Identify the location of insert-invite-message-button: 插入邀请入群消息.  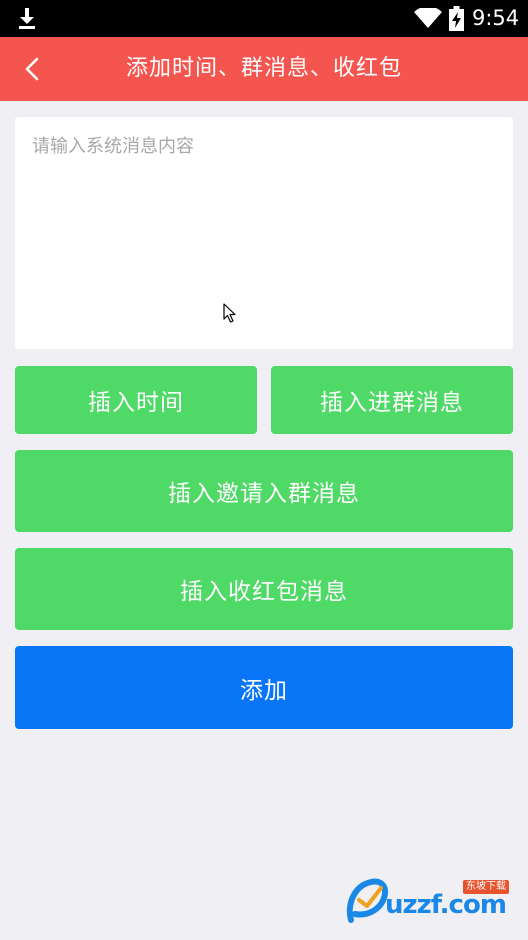
(264, 491).